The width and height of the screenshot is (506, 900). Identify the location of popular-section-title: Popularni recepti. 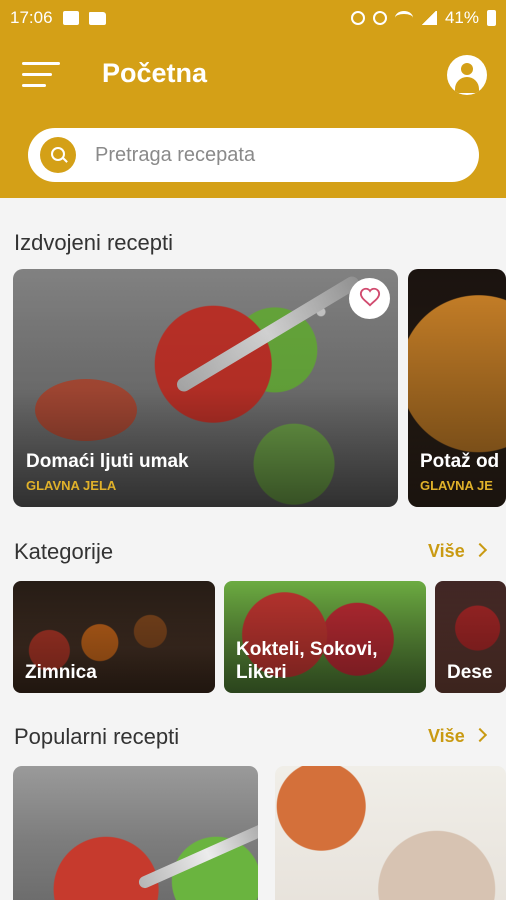
(97, 736).